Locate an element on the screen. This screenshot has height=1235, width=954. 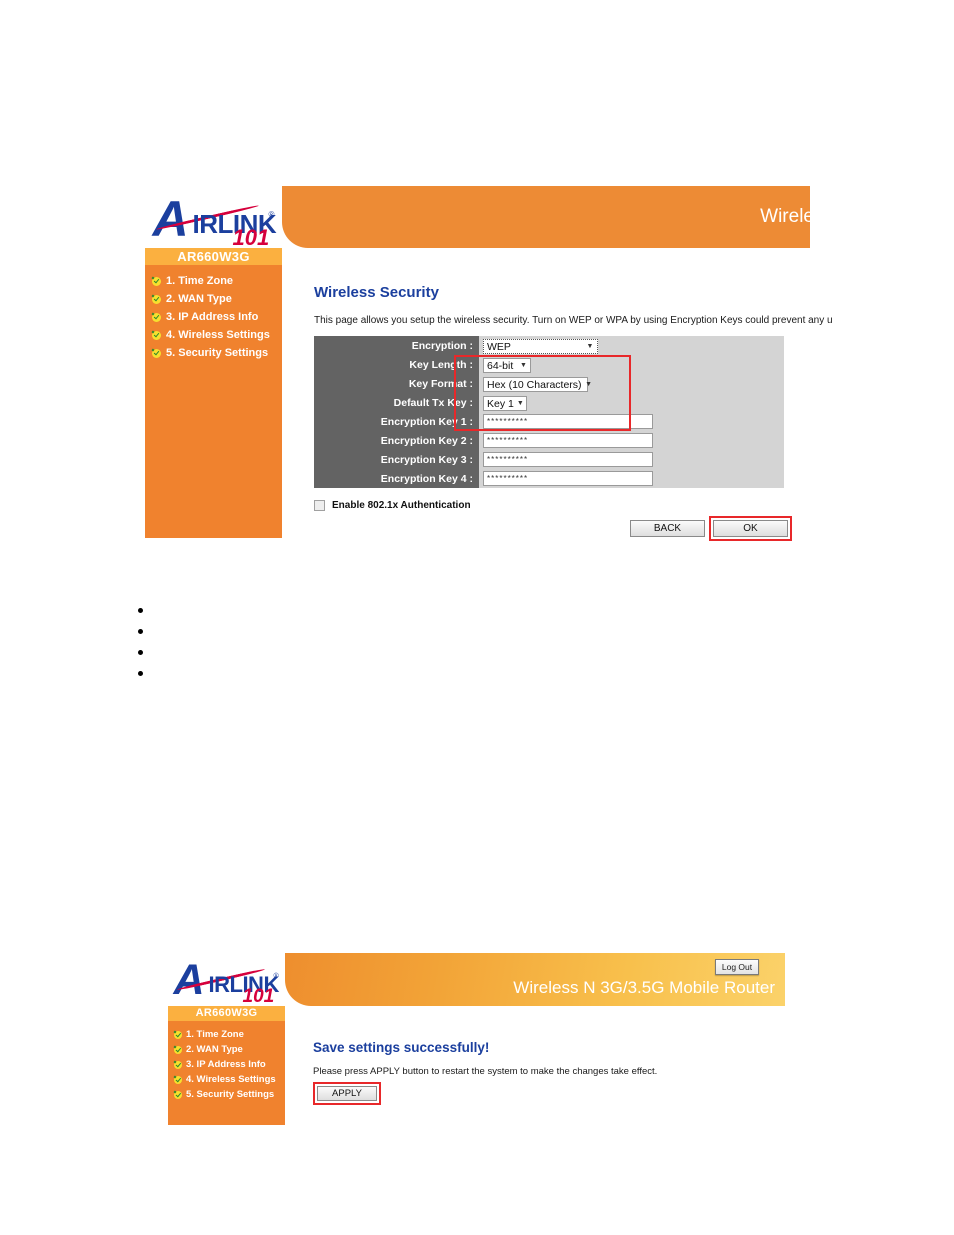
header-title: Wireless N 3G/3.5G Mobile Router is located at coordinates (644, 987).